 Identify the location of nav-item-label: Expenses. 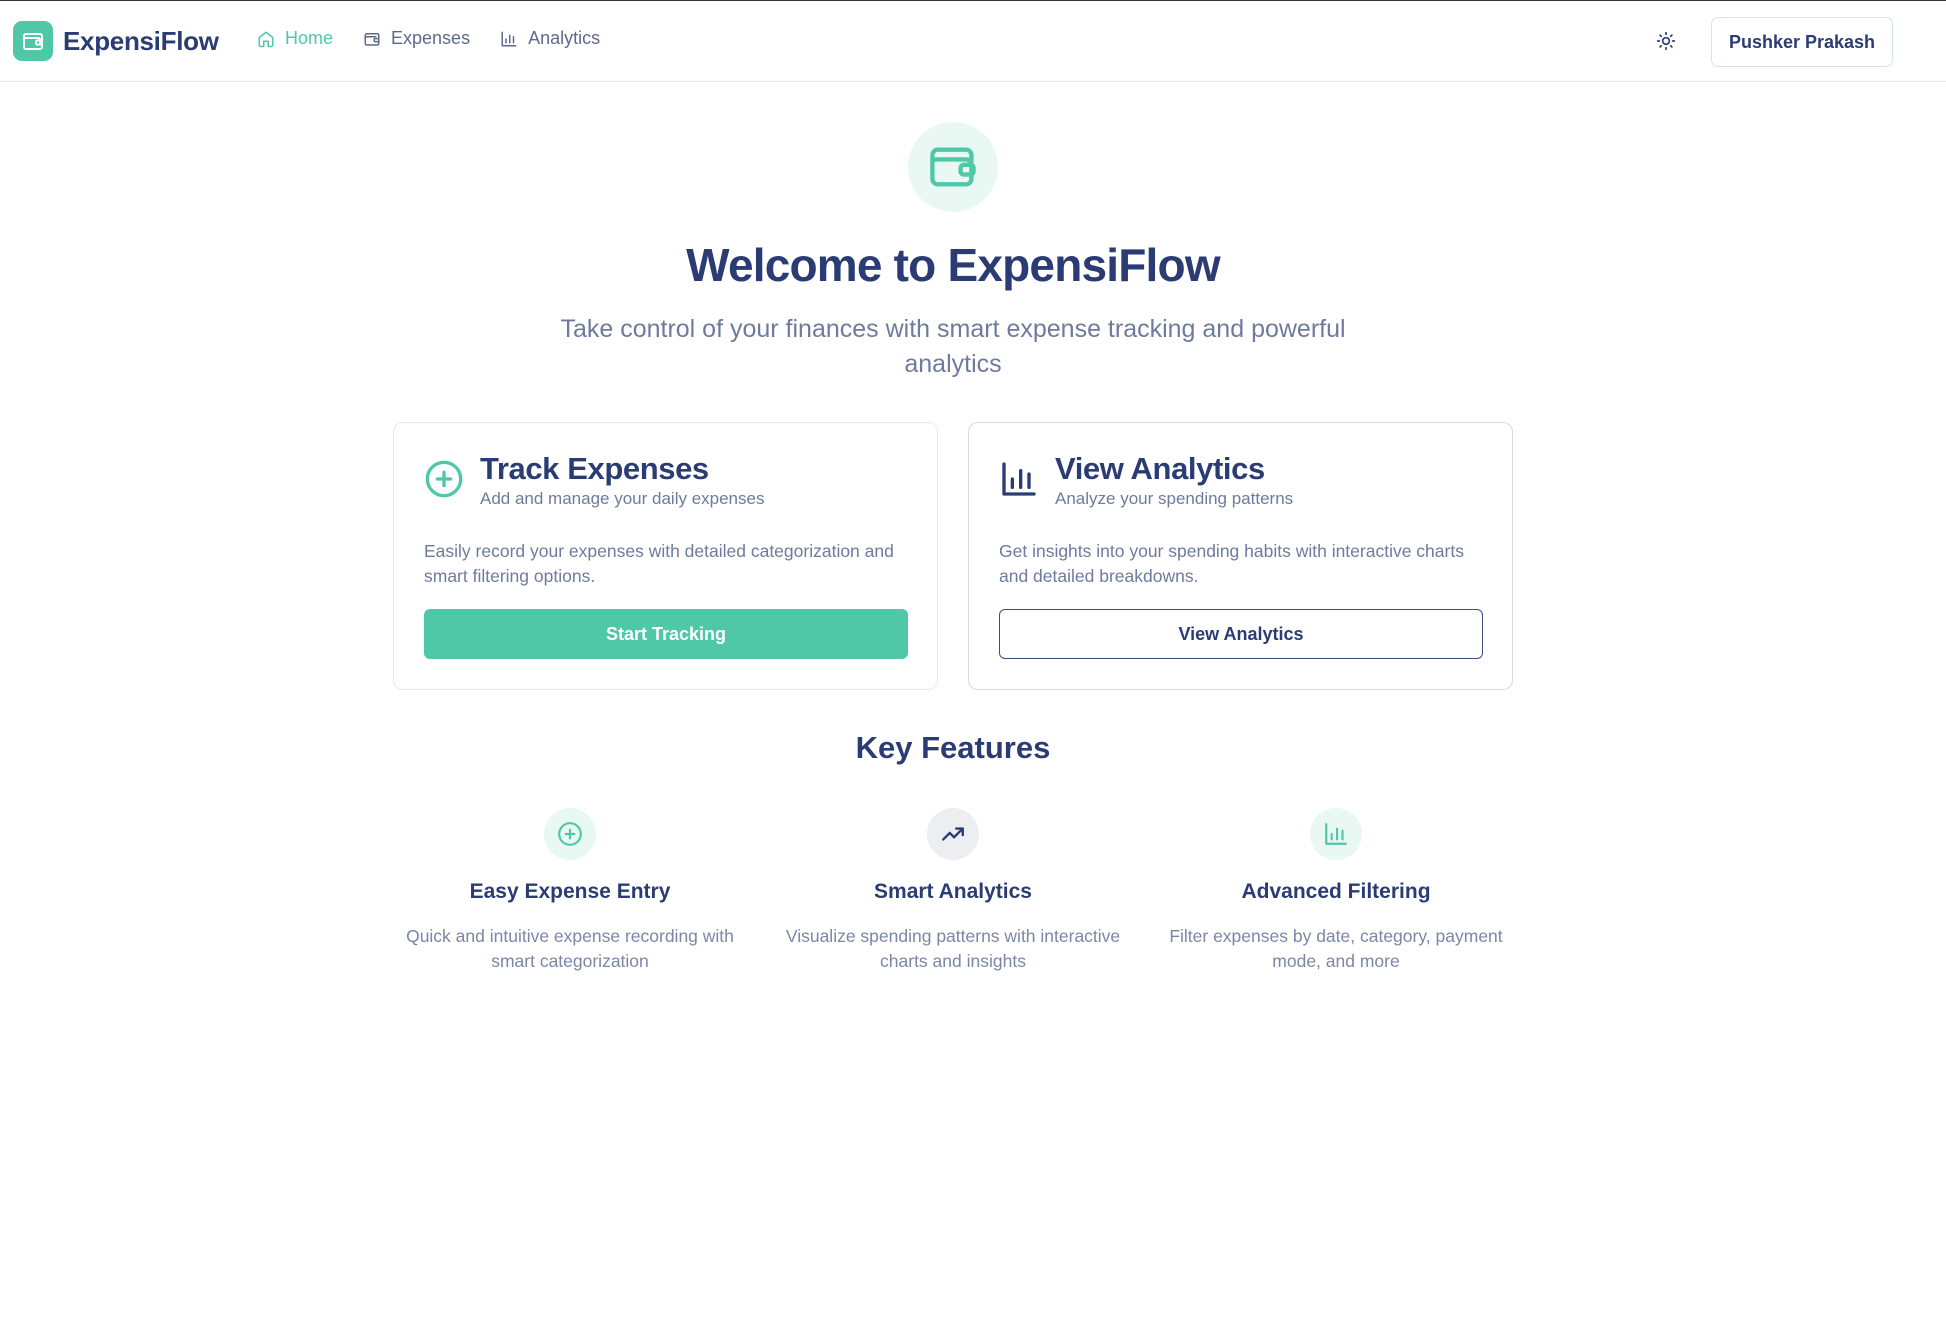
(431, 38).